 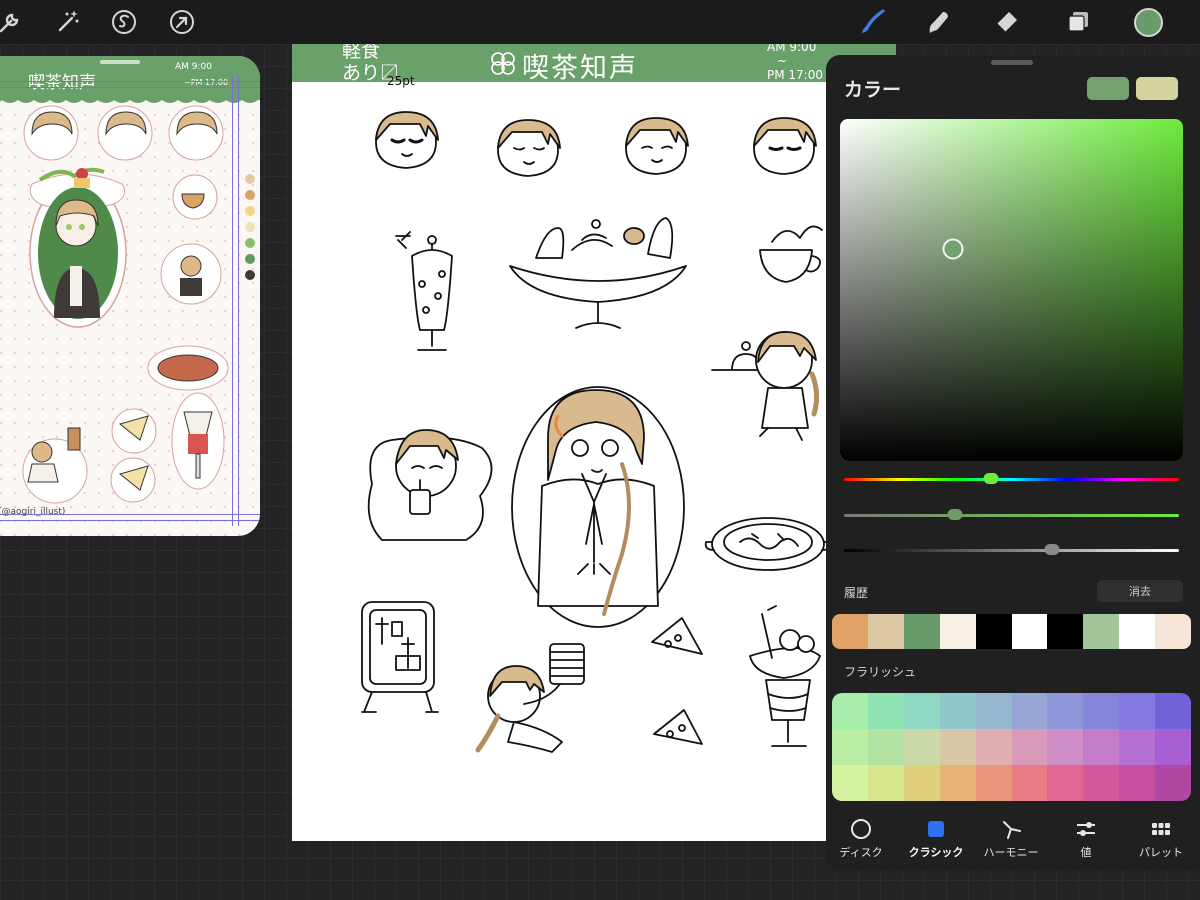 I want to click on saturation-slider, so click(x=1011, y=514).